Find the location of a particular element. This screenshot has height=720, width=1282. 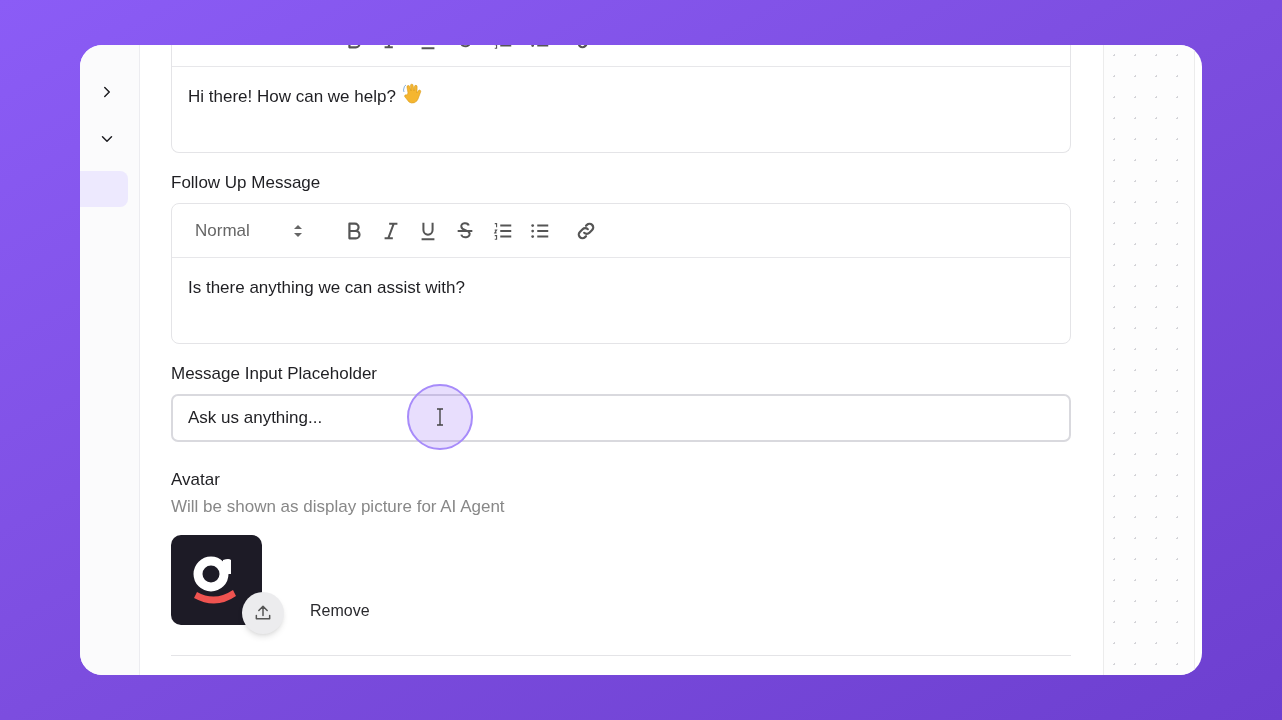

upload-icon is located at coordinates (263, 613).